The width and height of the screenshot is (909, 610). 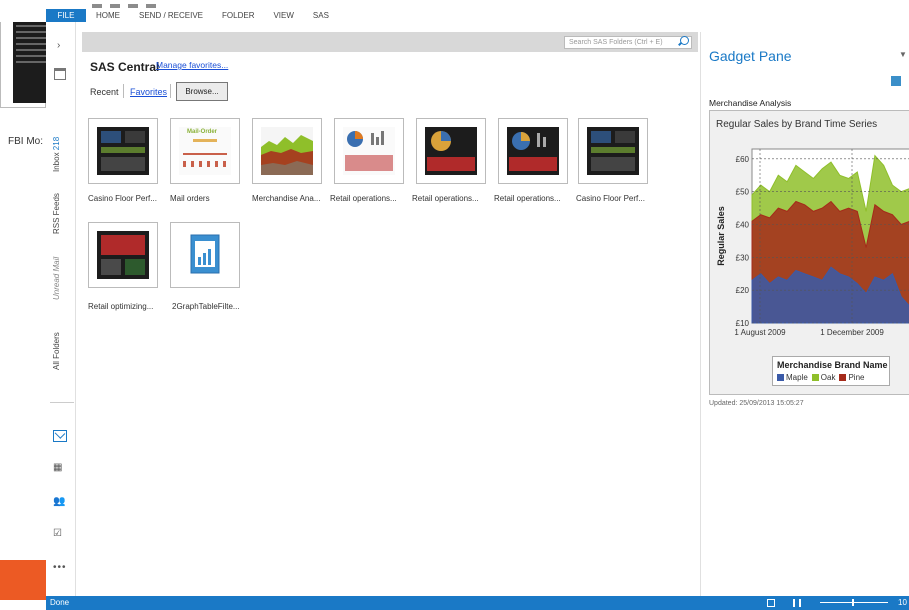 I want to click on status-text: Done, so click(x=60, y=602).